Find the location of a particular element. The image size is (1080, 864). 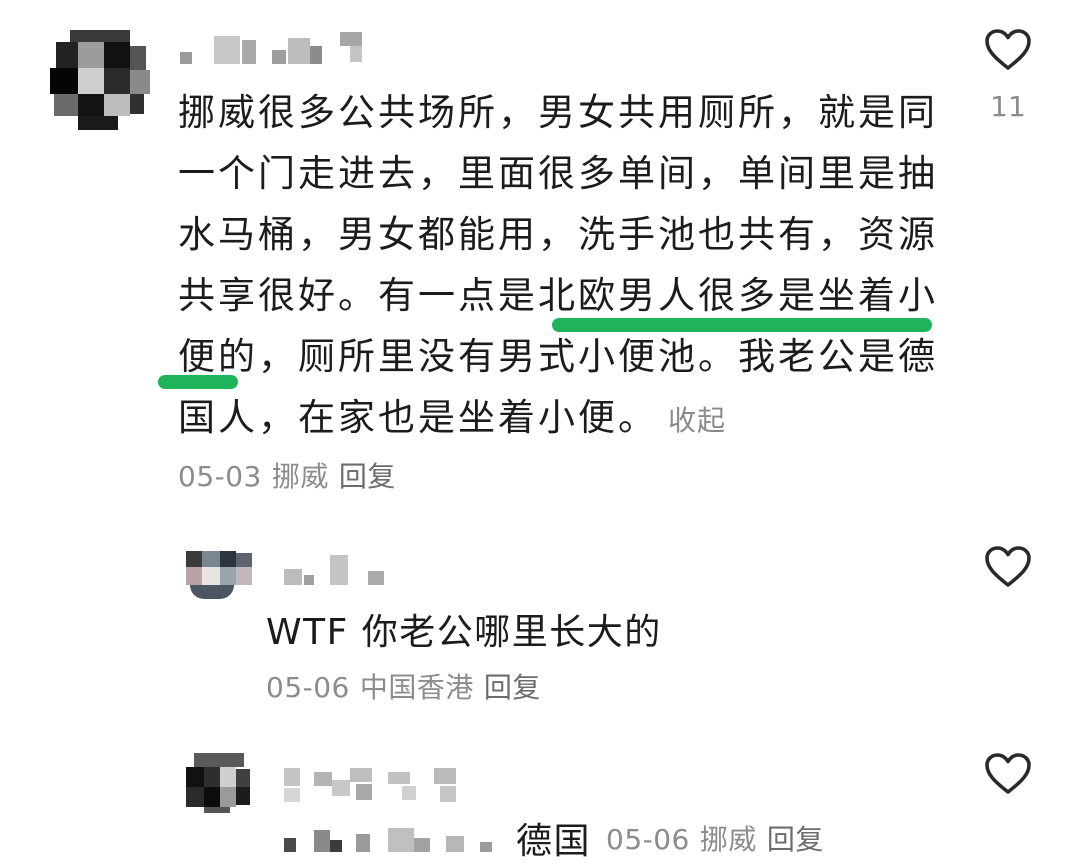

comment-location: 挪威 is located at coordinates (300, 476).